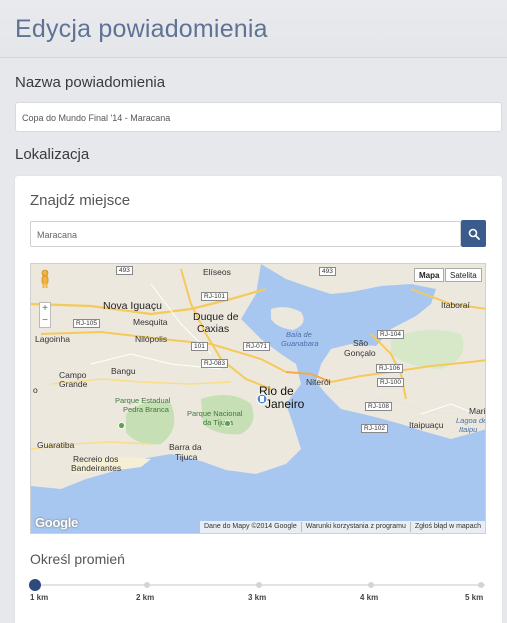  I want to click on road-shield: RJ-071, so click(256, 346).